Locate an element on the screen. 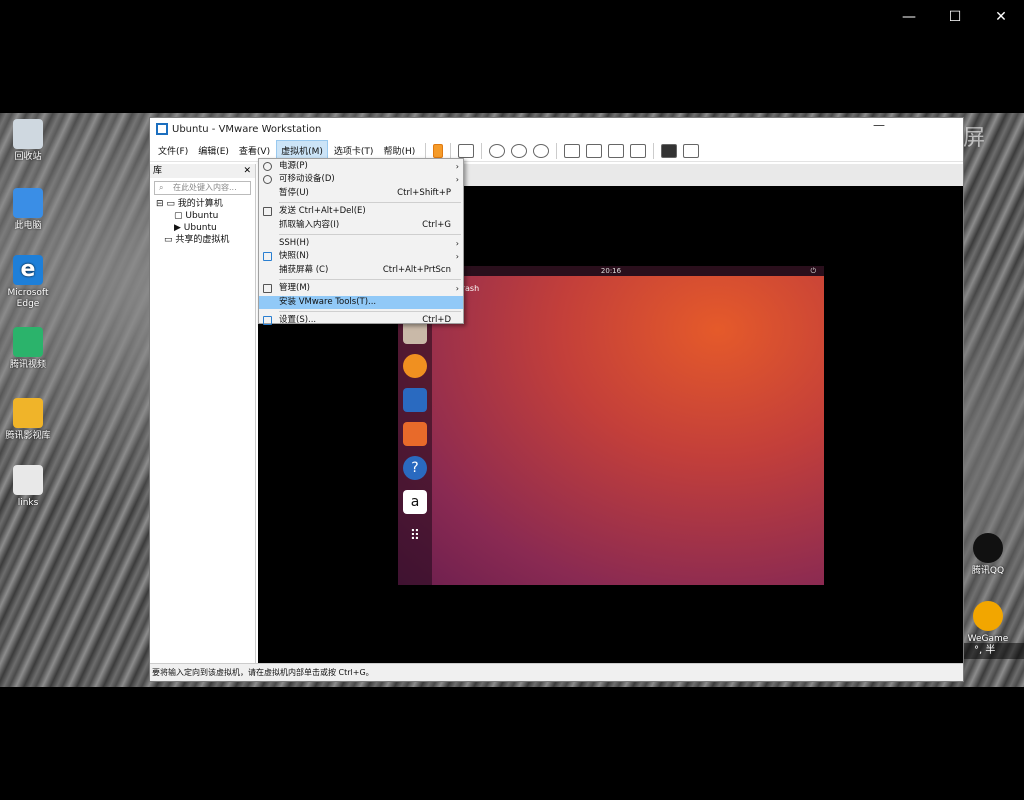  player-window-controls: — ☐ ✕ is located at coordinates (949, 17).